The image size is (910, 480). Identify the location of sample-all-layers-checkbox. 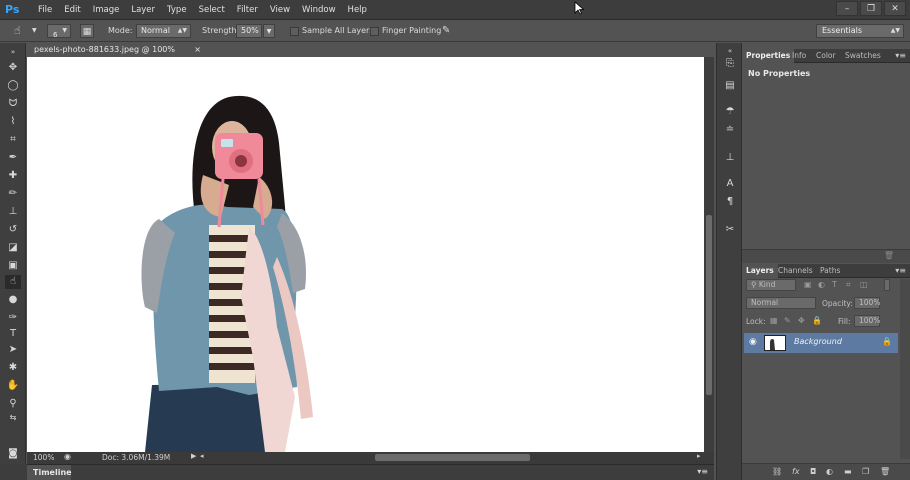
(294, 31).